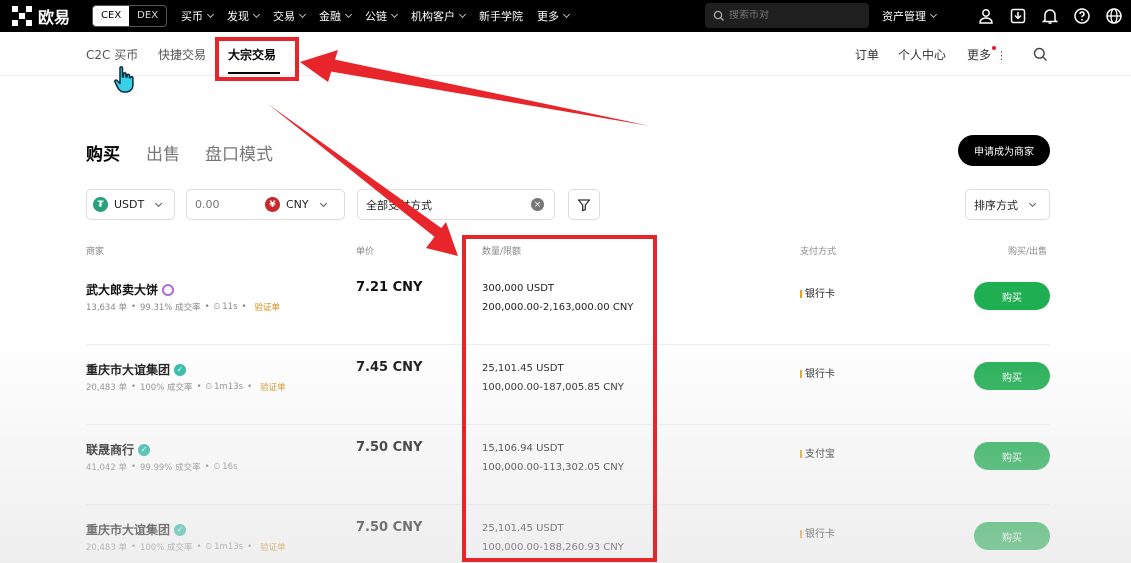 This screenshot has height=563, width=1131. What do you see at coordinates (122, 290) in the screenshot?
I see `merchant-name-text: 武大郎卖大饼` at bounding box center [122, 290].